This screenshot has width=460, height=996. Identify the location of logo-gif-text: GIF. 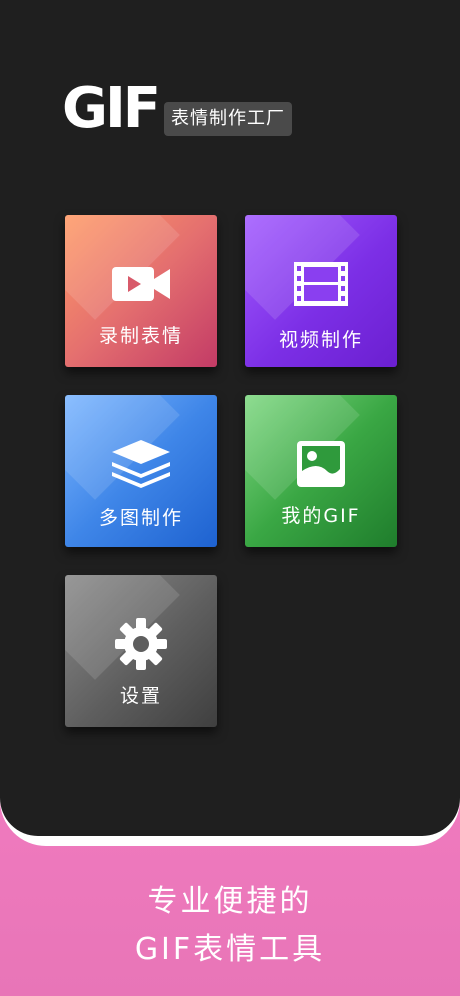
(111, 108).